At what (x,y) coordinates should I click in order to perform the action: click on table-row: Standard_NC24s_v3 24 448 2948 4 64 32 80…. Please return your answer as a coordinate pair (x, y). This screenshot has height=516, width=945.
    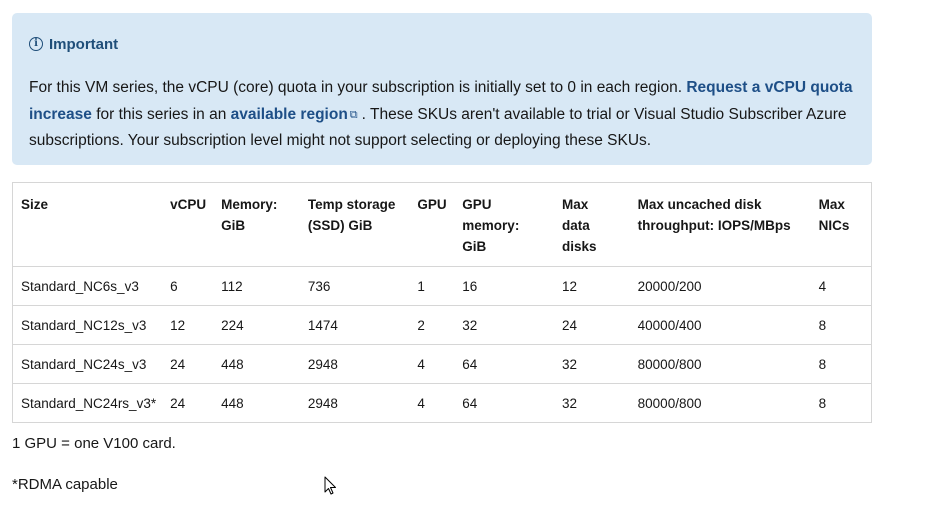
    Looking at the image, I should click on (442, 364).